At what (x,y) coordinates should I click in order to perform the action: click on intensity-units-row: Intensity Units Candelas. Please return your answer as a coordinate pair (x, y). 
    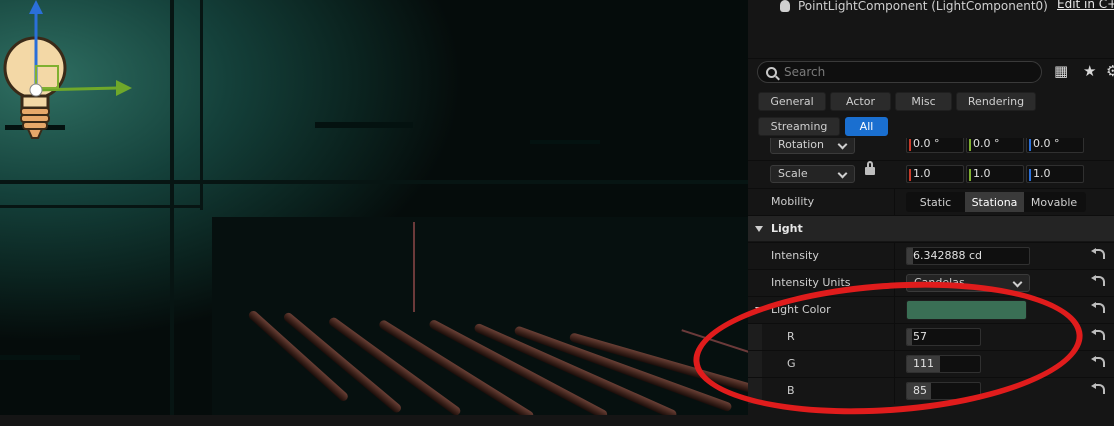
    Looking at the image, I should click on (931, 282).